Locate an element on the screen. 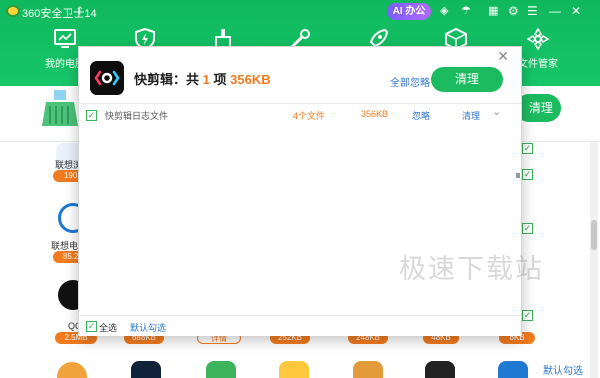 This screenshot has width=600, height=378. dialog-scrollbar is located at coordinates (518, 205).